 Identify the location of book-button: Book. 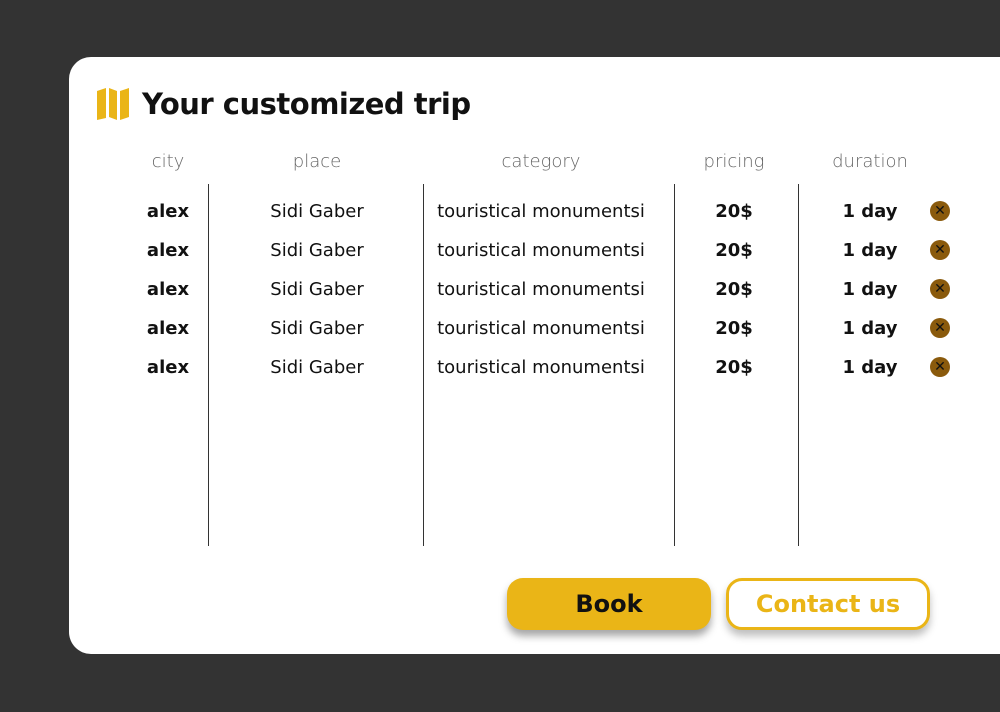
(609, 604).